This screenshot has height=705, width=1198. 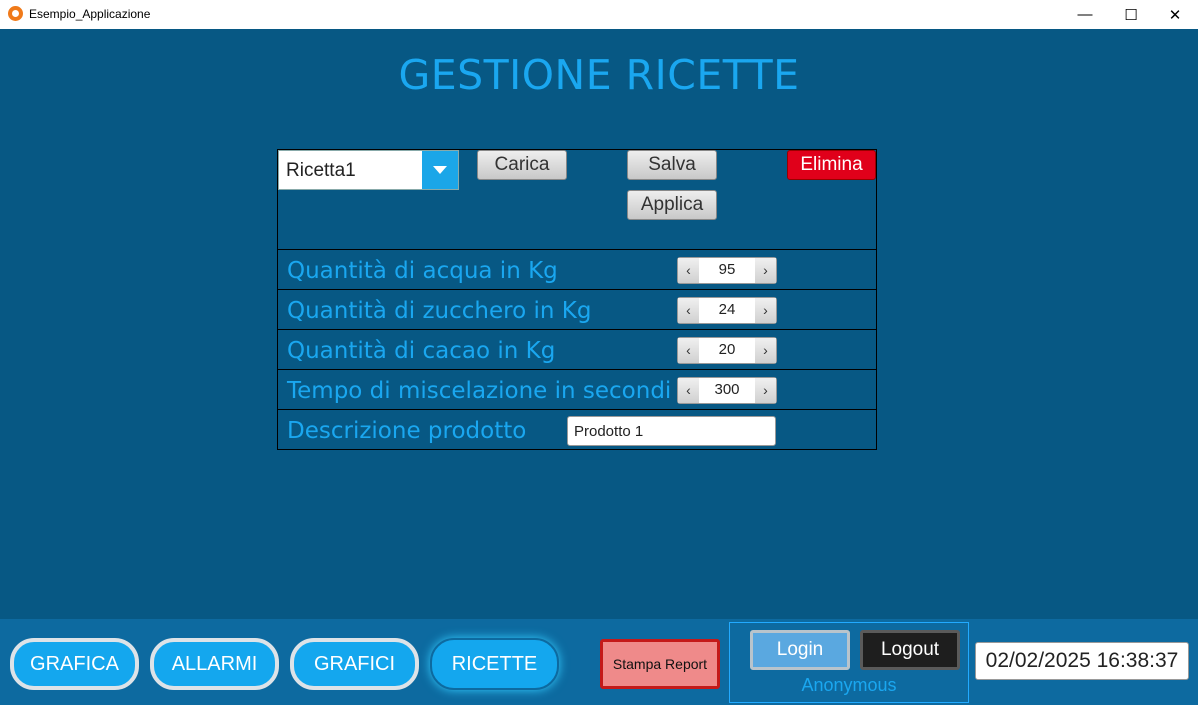 I want to click on param-row-description: Descrizione prodotto Prodotto 1, so click(x=577, y=429).